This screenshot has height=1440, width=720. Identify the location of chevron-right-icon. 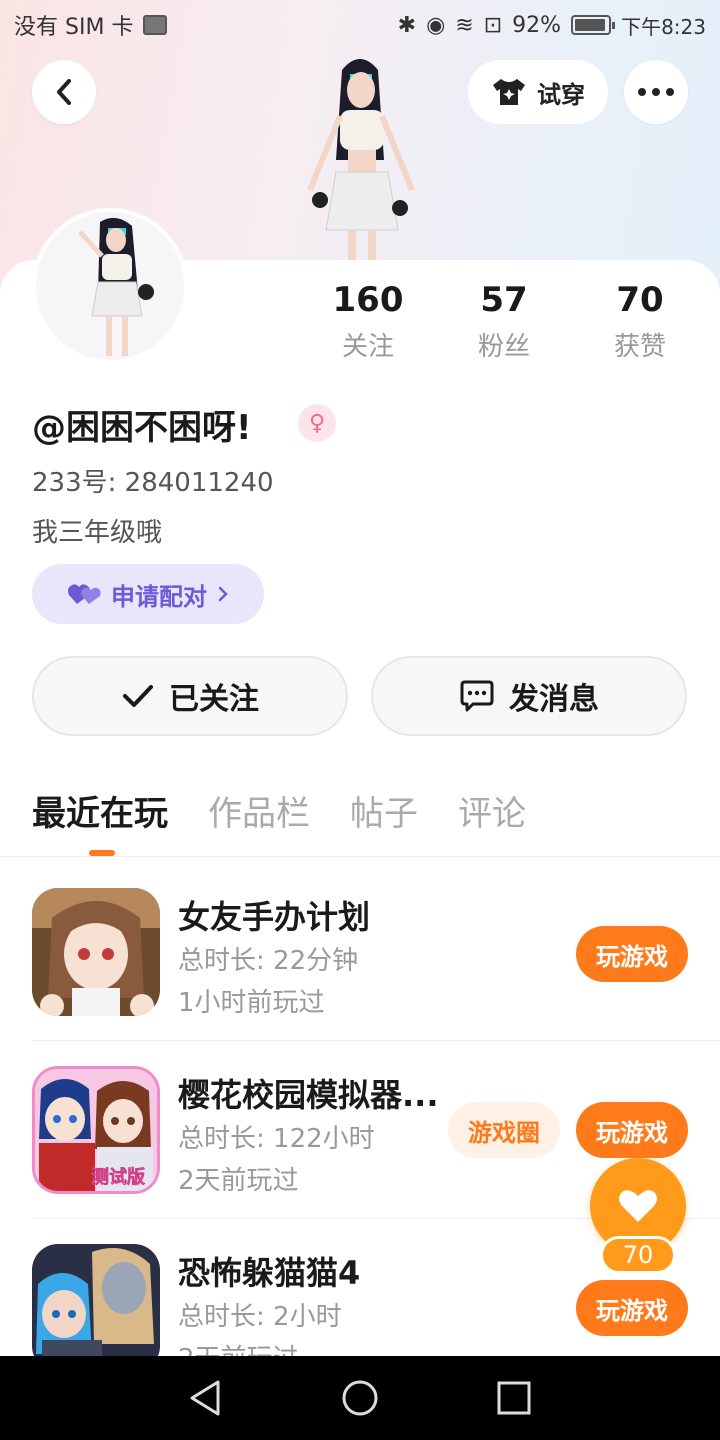
(223, 594).